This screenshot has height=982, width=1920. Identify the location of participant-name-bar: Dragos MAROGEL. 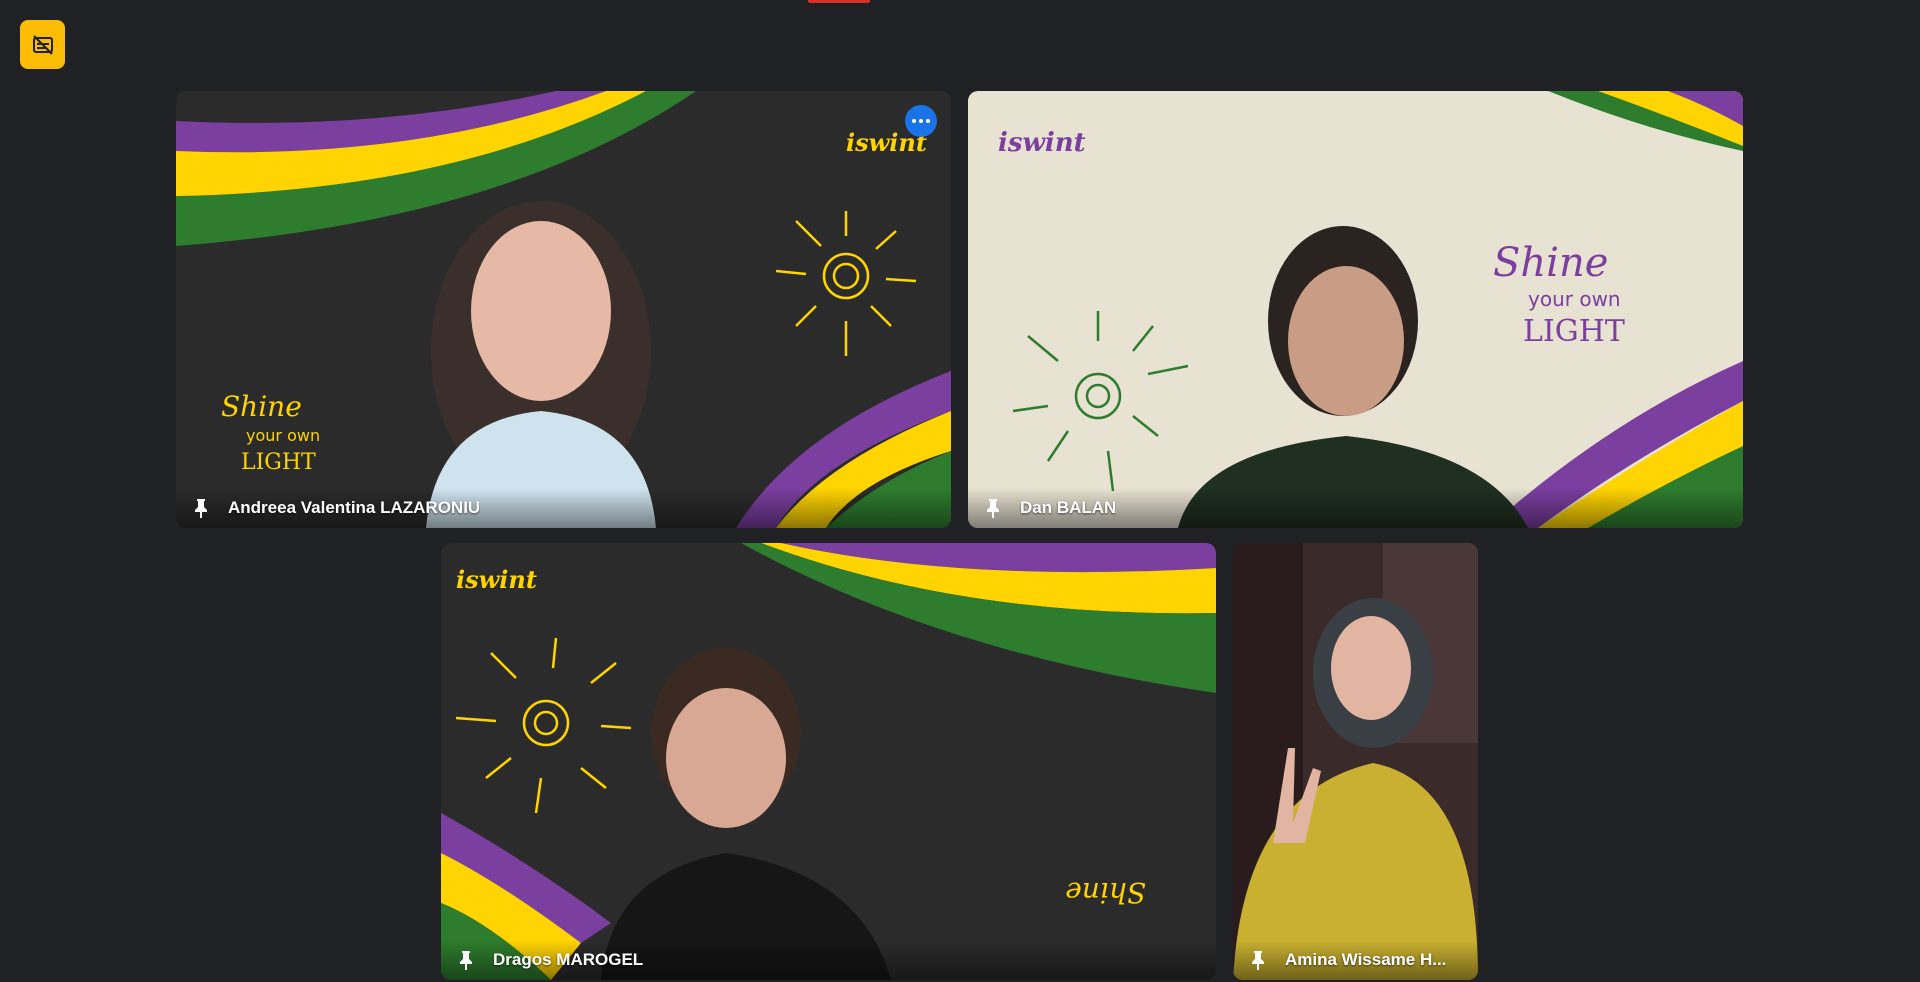
(828, 960).